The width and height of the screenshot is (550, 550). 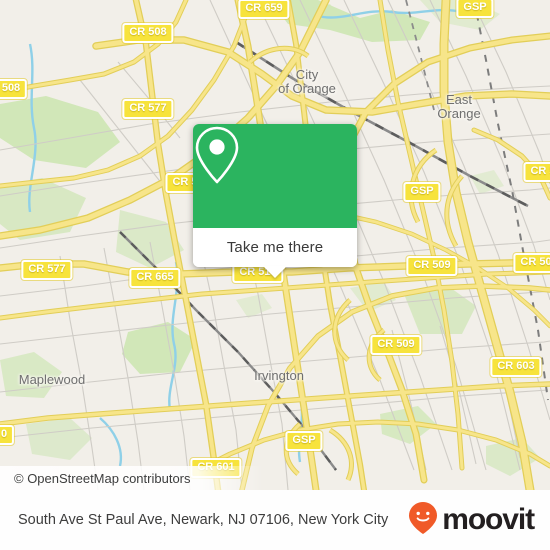 I want to click on road-shield: CR 50, so click(x=531, y=263).